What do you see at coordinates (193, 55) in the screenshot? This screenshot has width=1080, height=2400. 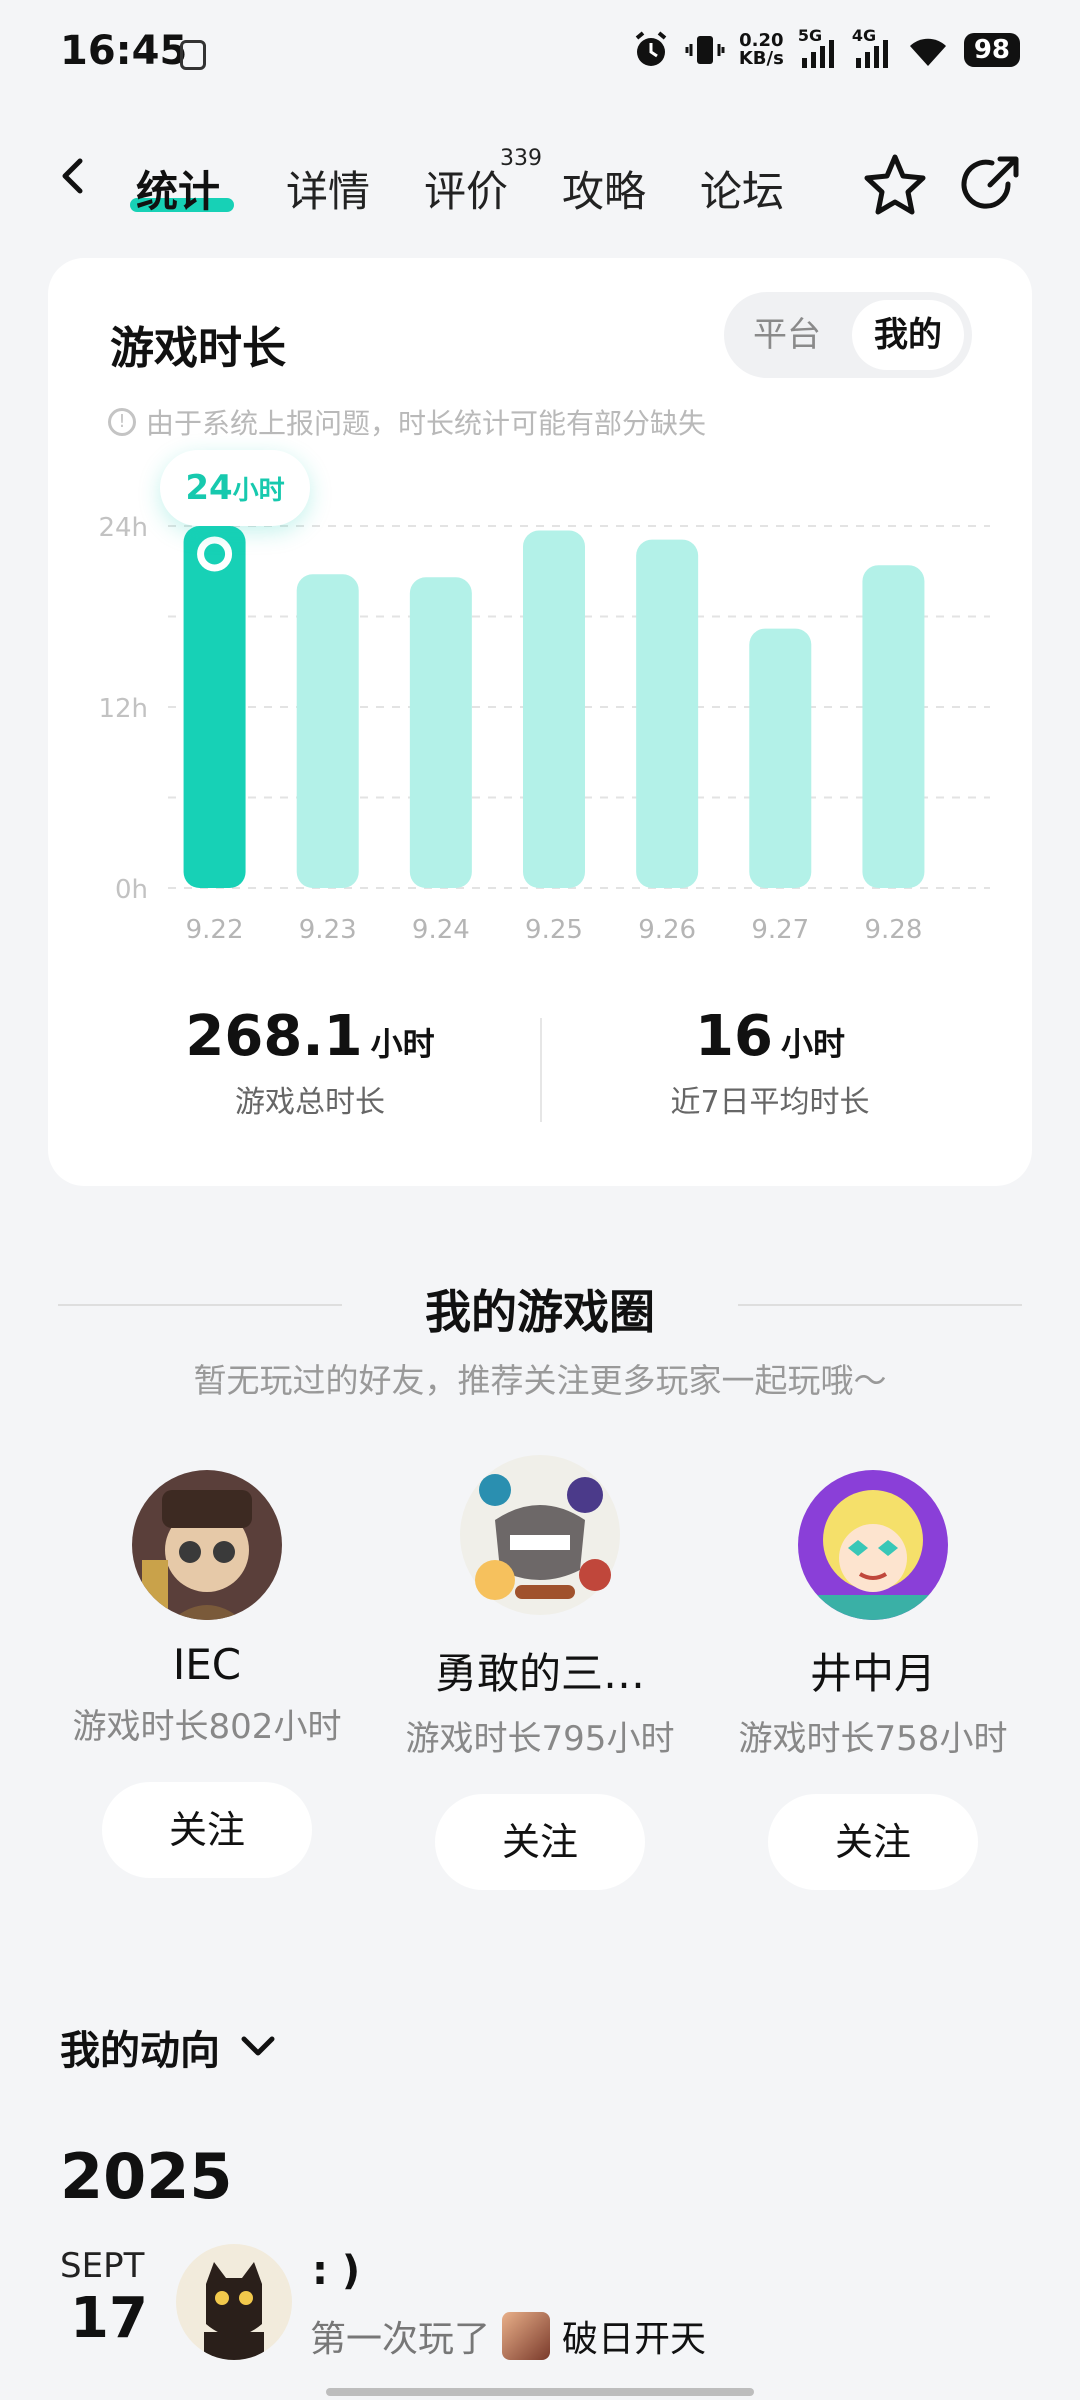 I see `notification-icon` at bounding box center [193, 55].